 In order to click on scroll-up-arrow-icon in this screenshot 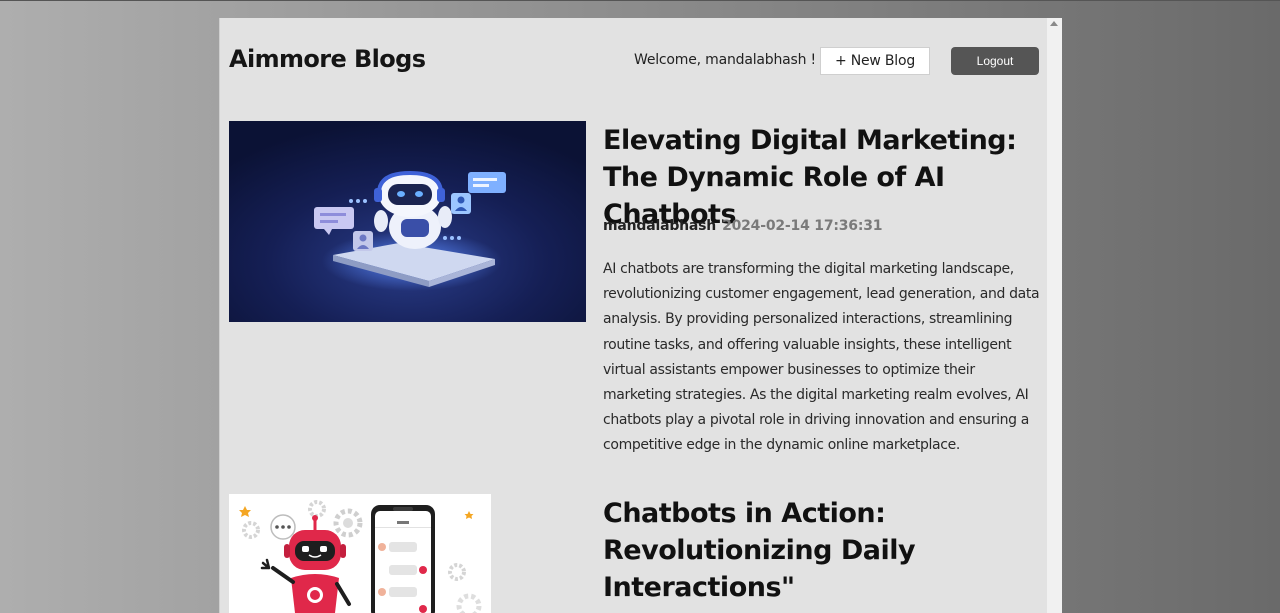, I will do `click(1054, 23)`.